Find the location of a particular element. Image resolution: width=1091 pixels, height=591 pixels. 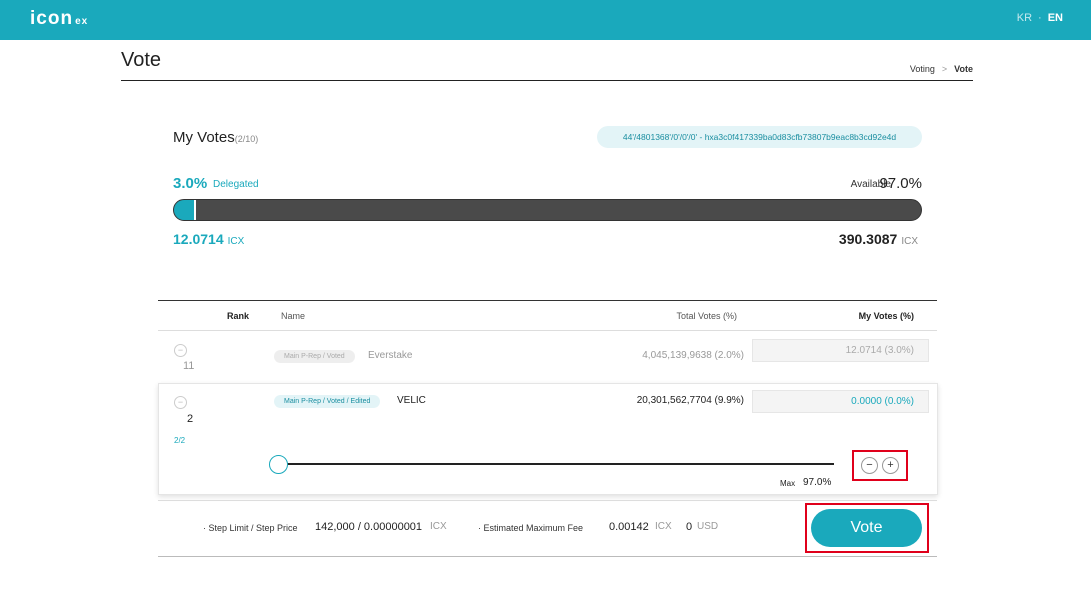

max-value: 97.0% is located at coordinates (817, 482).